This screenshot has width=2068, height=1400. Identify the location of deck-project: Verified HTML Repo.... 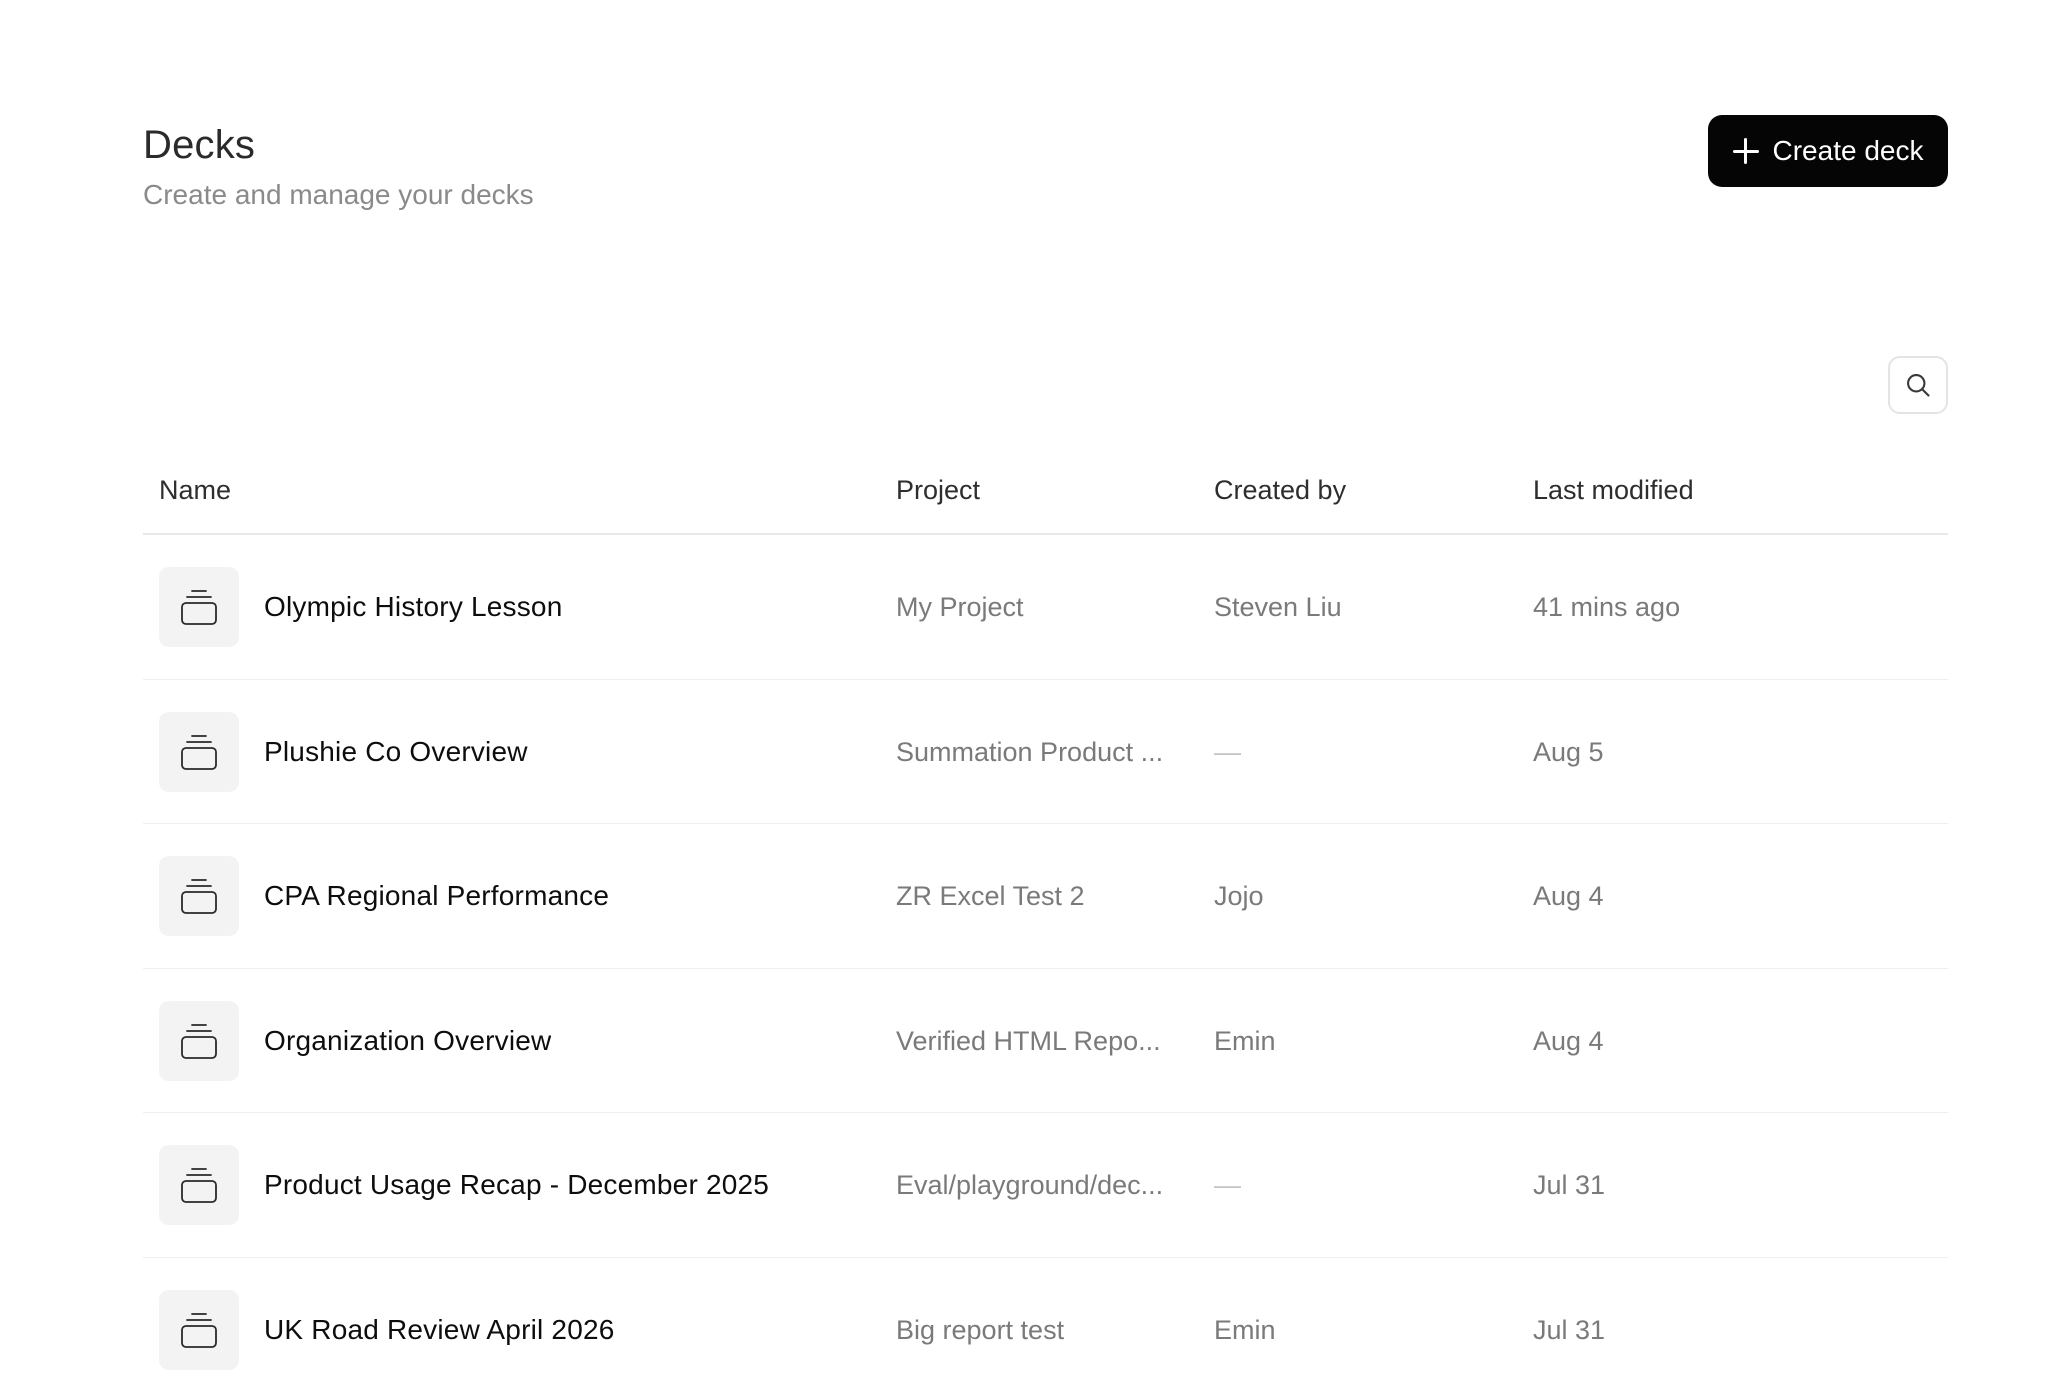
(1028, 1040).